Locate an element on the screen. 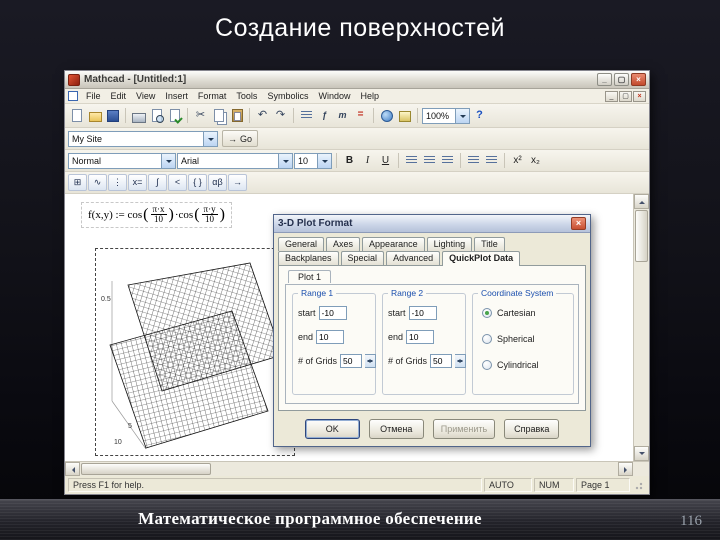  evaluation-palette-icon: x= is located at coordinates (137, 182).